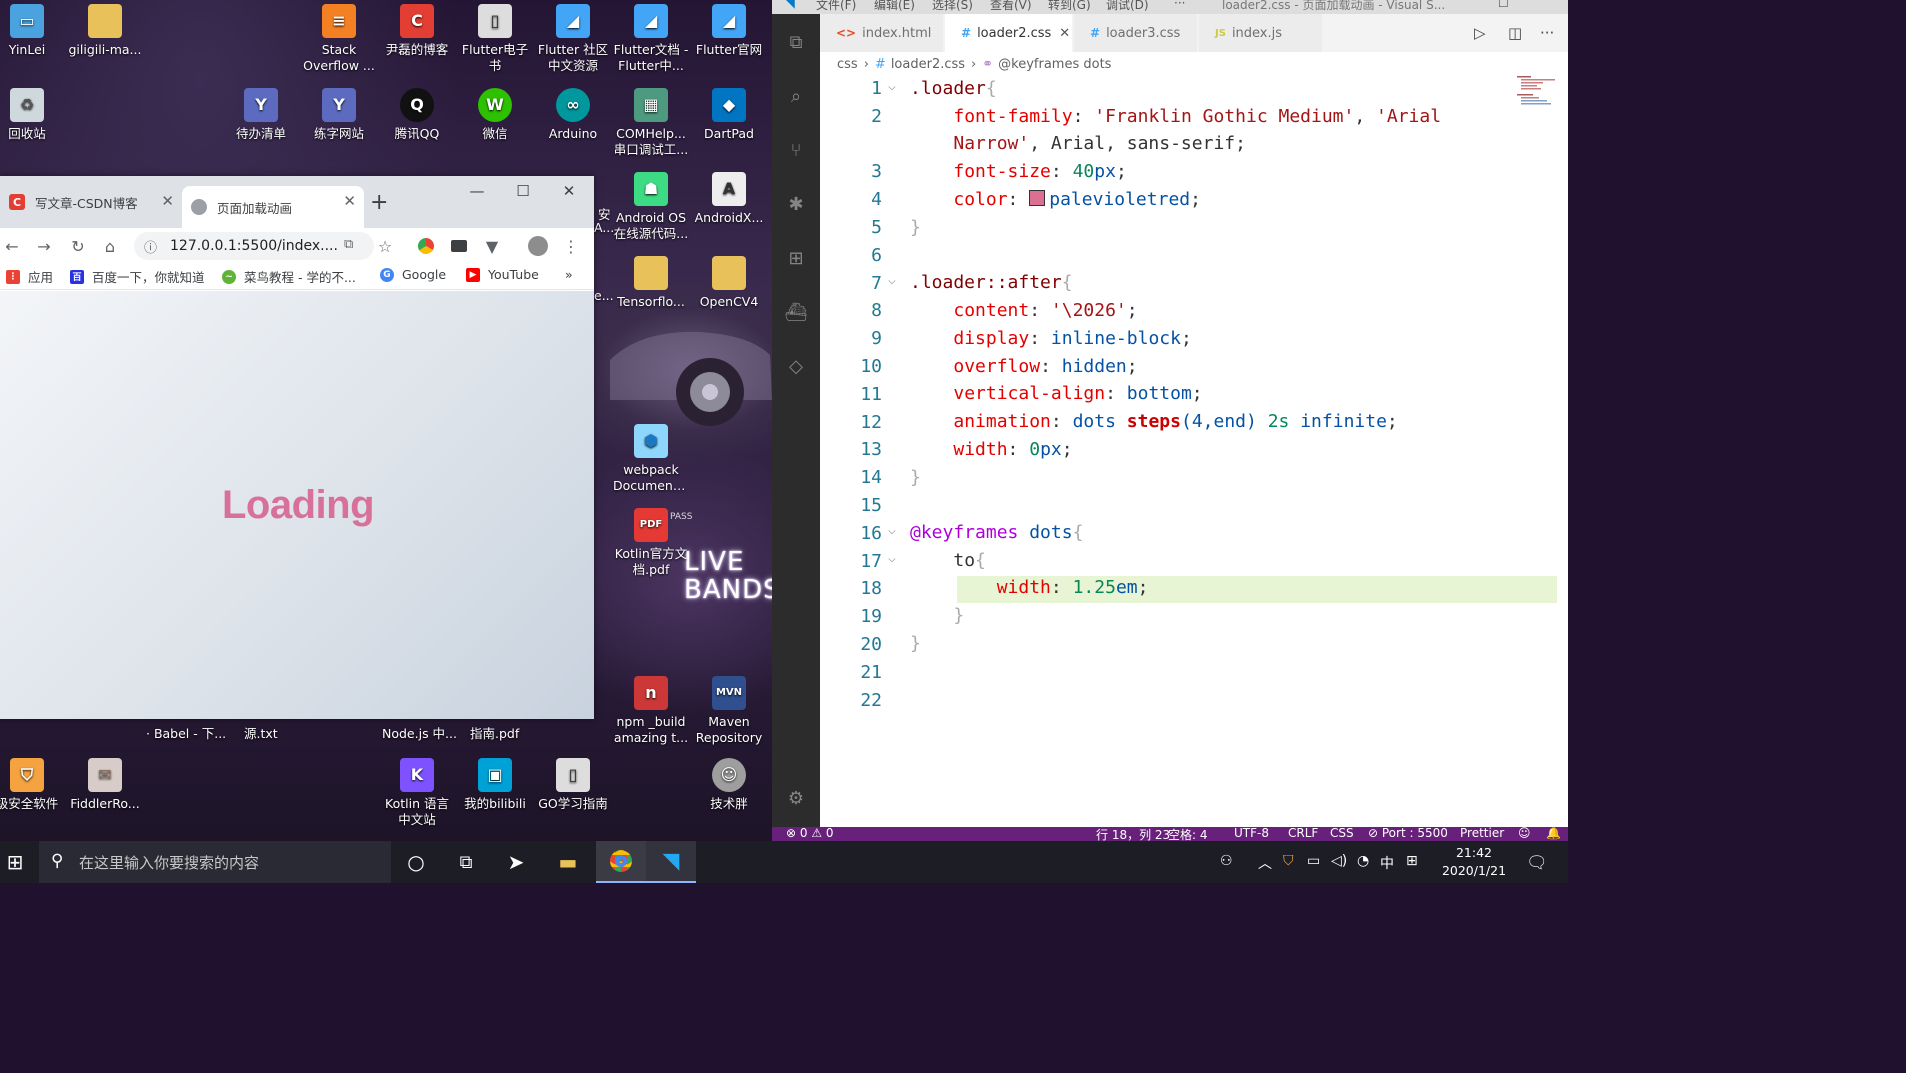 This screenshot has width=1906, height=1073. Describe the element at coordinates (417, 114) in the screenshot. I see `desktop-icon-qq: Q 腾讯QQ` at that location.